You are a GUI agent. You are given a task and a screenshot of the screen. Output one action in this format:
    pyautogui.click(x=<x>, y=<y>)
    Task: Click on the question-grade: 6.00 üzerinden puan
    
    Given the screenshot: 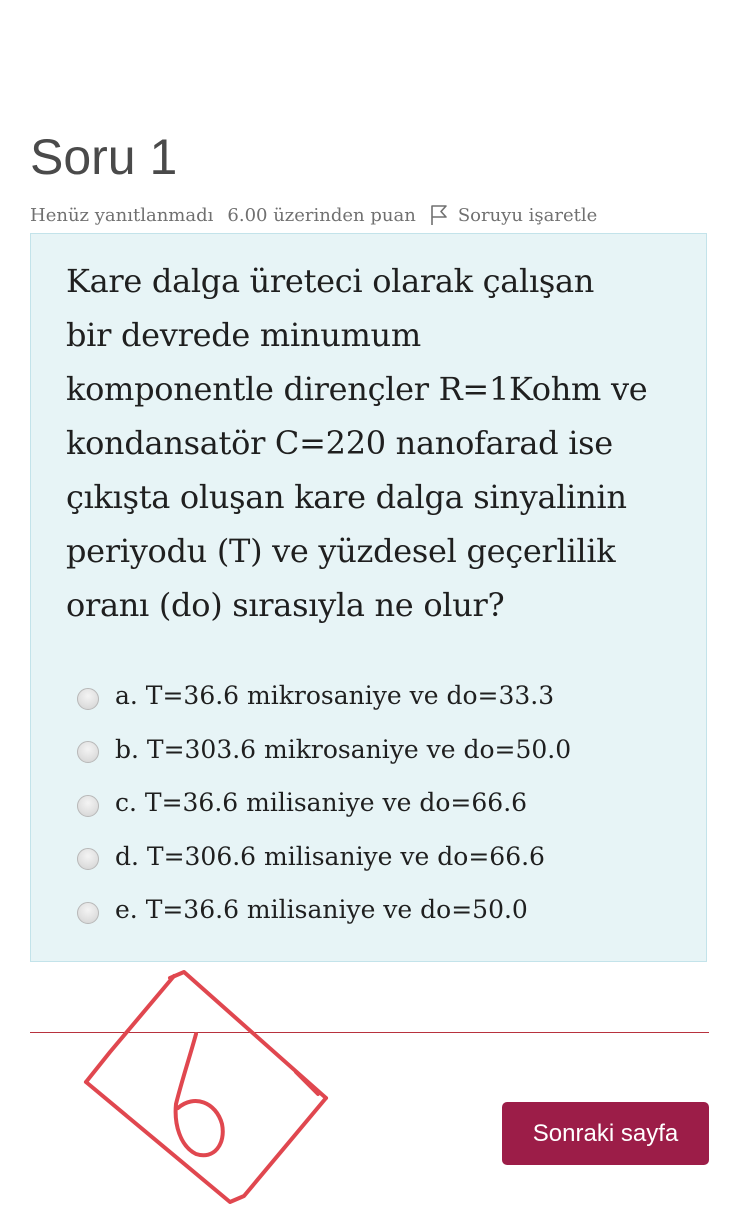 What is the action you would take?
    pyautogui.click(x=321, y=215)
    